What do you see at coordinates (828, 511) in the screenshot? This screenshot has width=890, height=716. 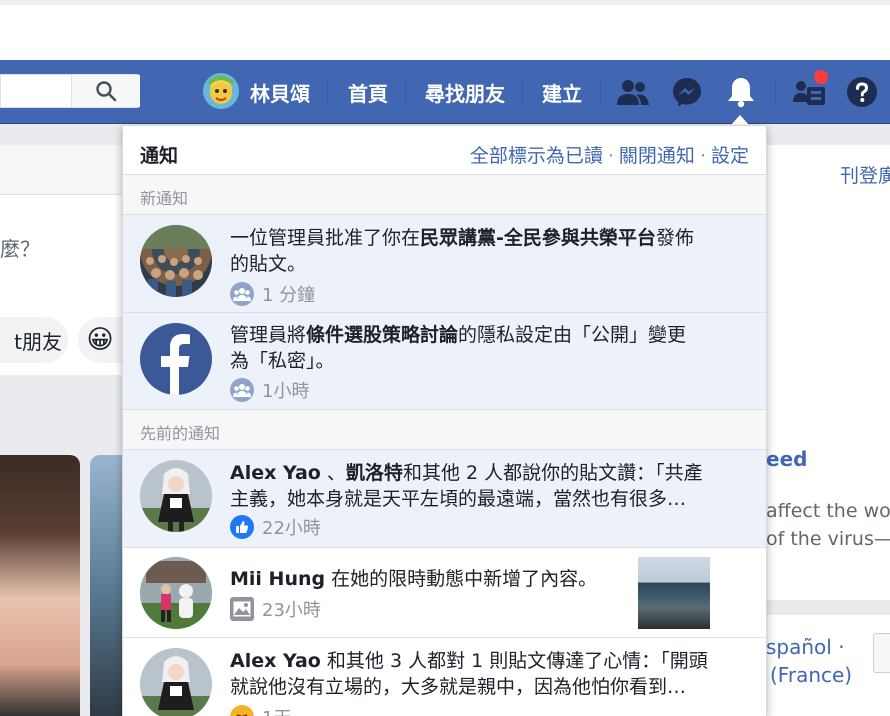 I see `feed-text-line: affect the worl` at bounding box center [828, 511].